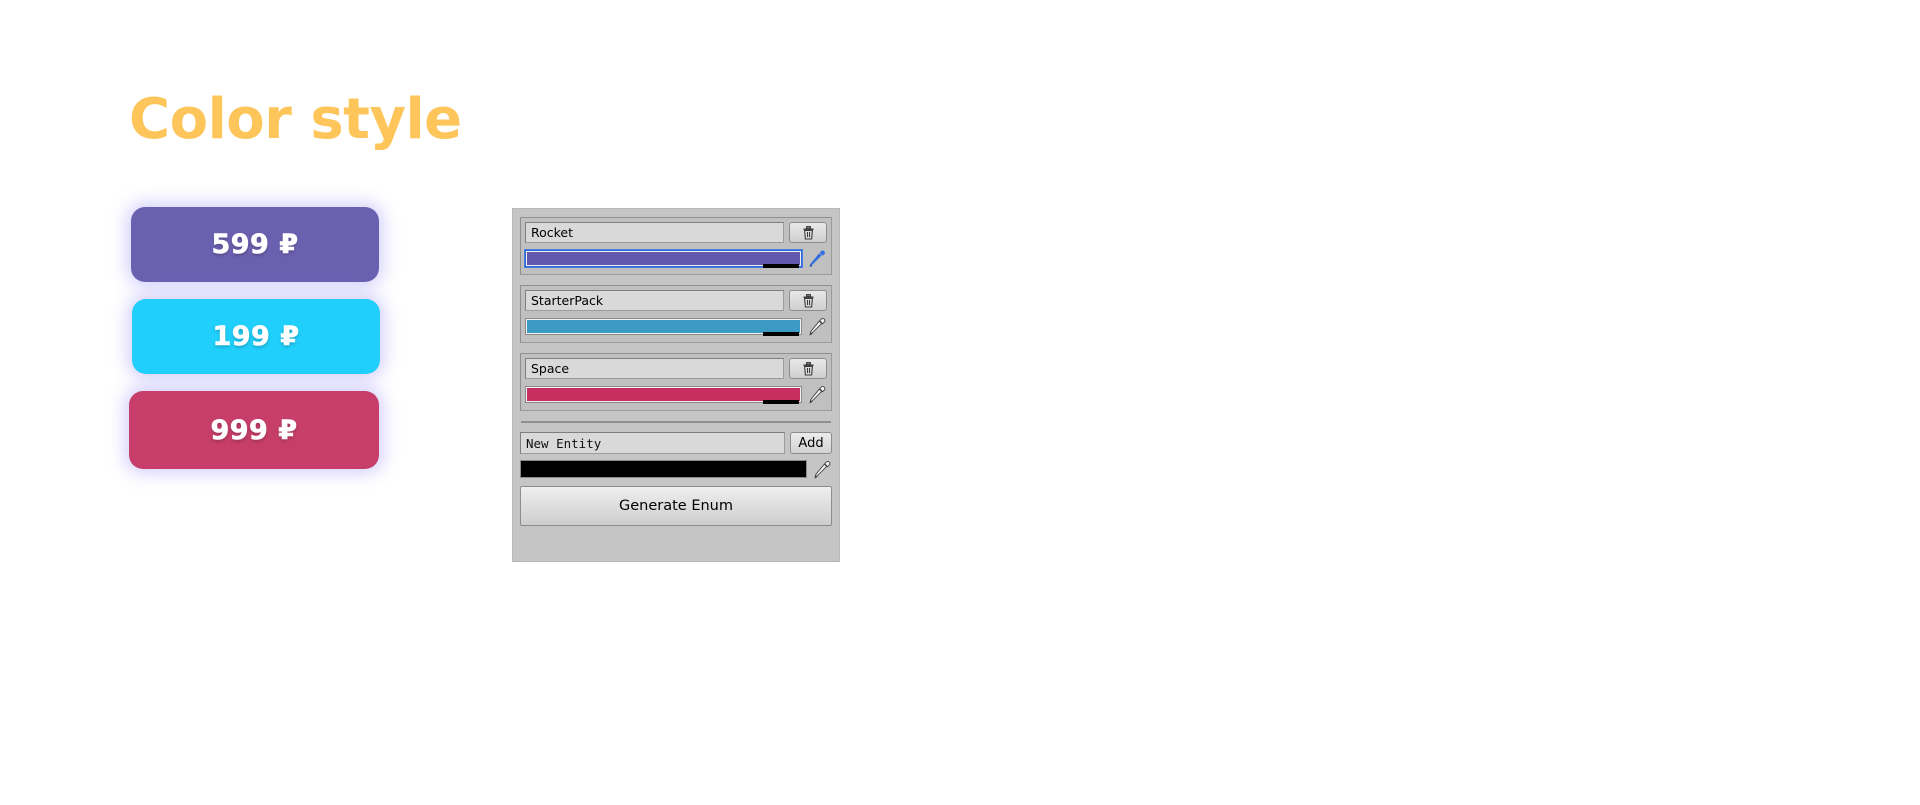 The width and height of the screenshot is (1920, 805). I want to click on entity-name-input: Space, so click(654, 368).